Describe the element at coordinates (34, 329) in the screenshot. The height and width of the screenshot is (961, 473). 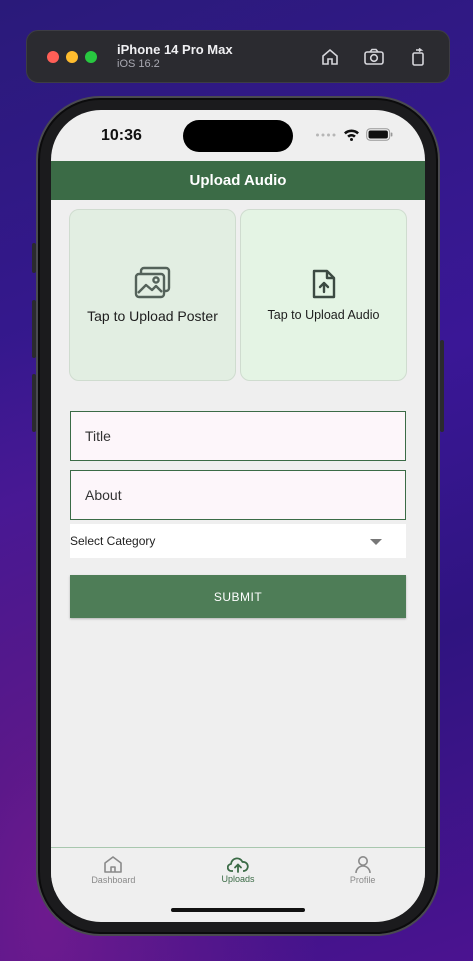
I see `volume-up-button` at that location.